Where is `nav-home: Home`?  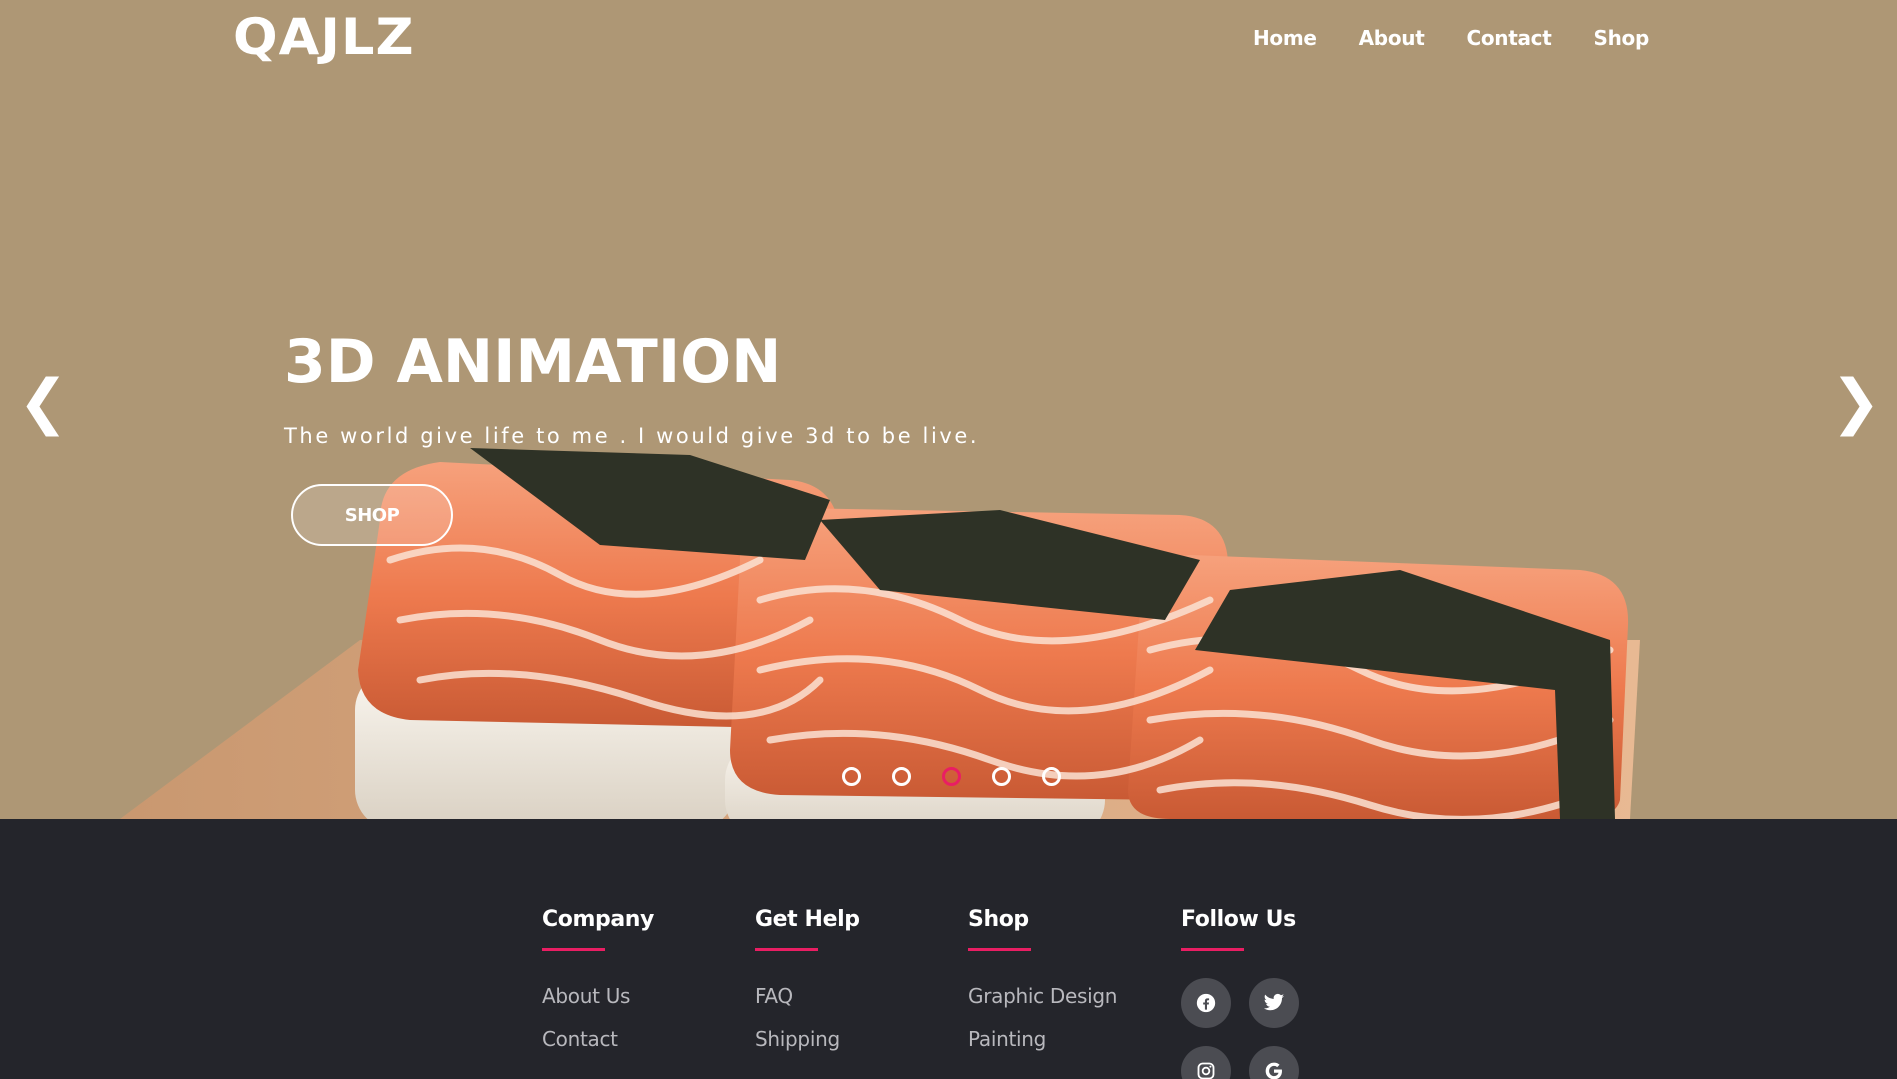 nav-home: Home is located at coordinates (1285, 38).